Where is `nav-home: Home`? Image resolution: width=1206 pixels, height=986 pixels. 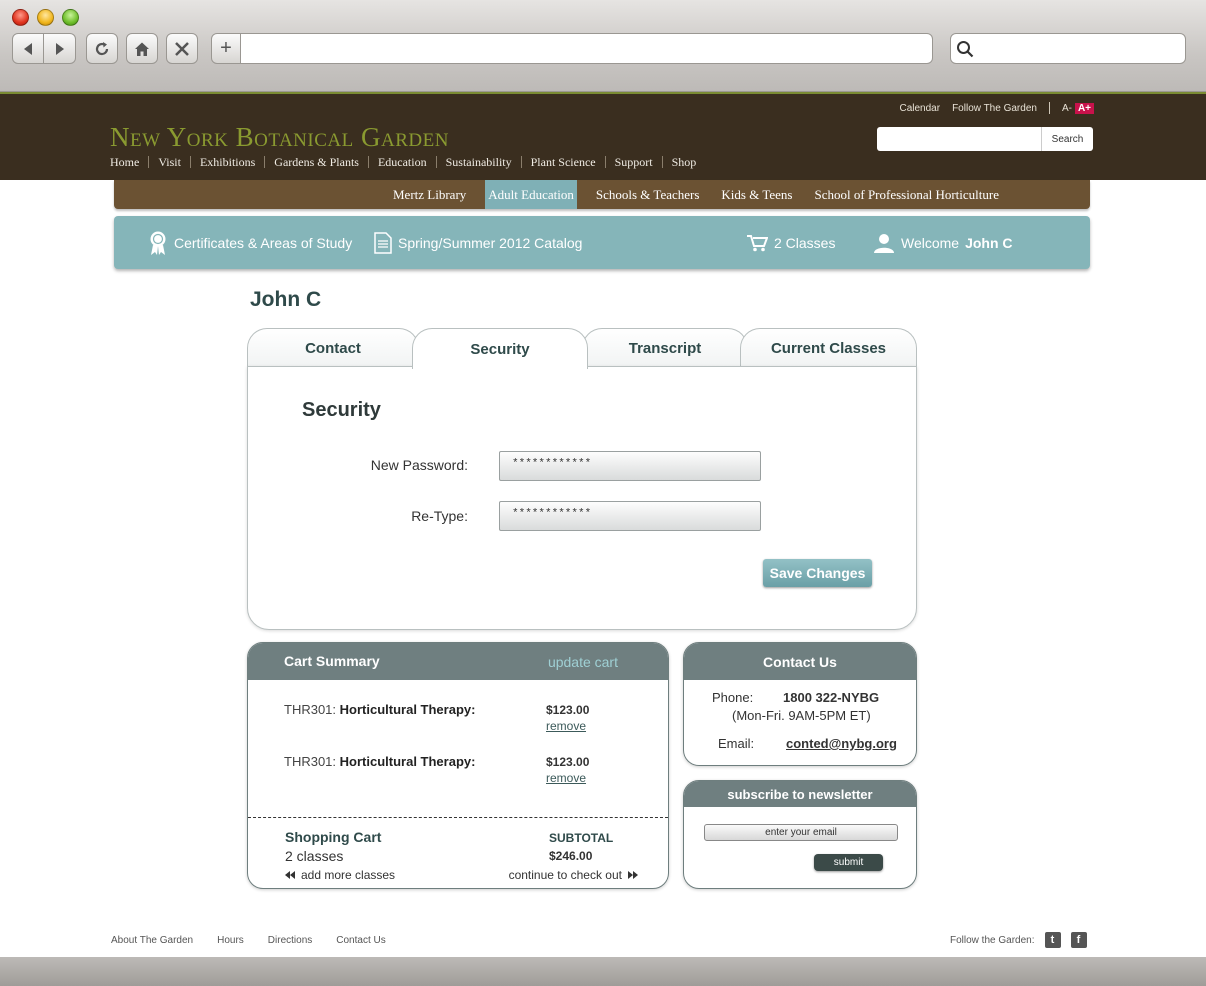 nav-home: Home is located at coordinates (129, 162).